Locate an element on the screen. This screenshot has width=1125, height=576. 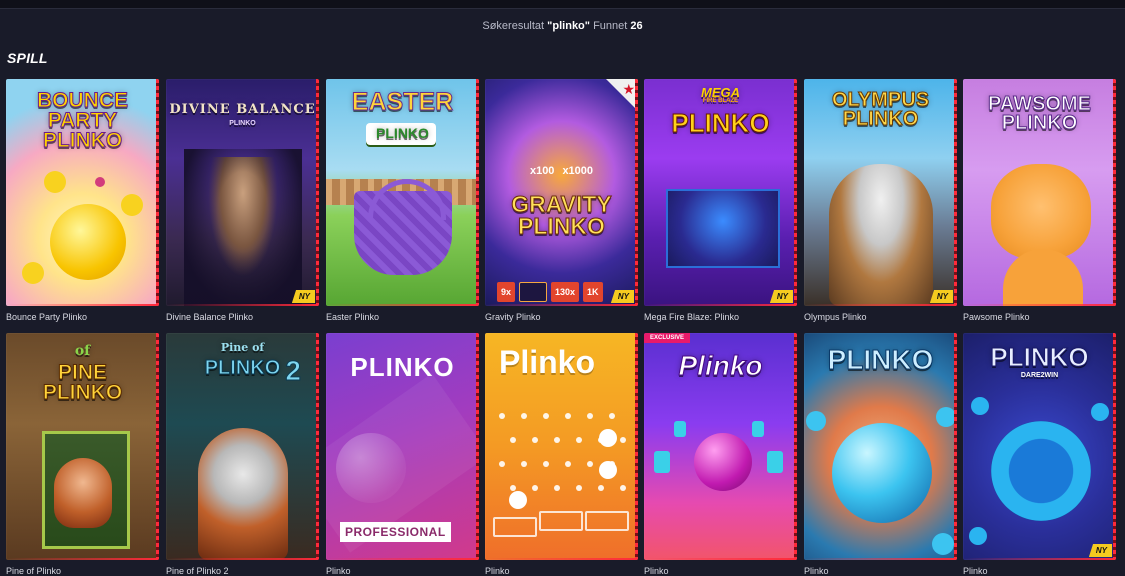
cat-body-graphic is located at coordinates (1043, 277).